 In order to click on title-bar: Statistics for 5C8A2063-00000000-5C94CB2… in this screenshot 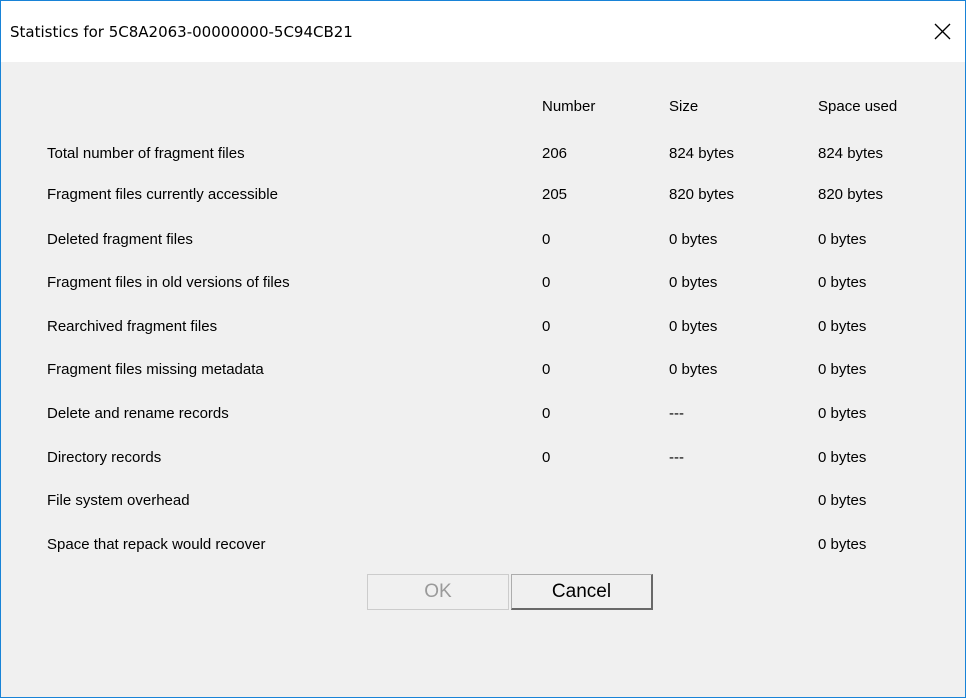, I will do `click(483, 31)`.